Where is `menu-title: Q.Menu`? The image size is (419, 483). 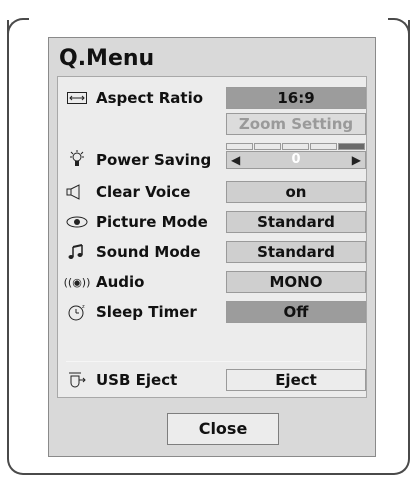 menu-title: Q.Menu is located at coordinates (107, 58).